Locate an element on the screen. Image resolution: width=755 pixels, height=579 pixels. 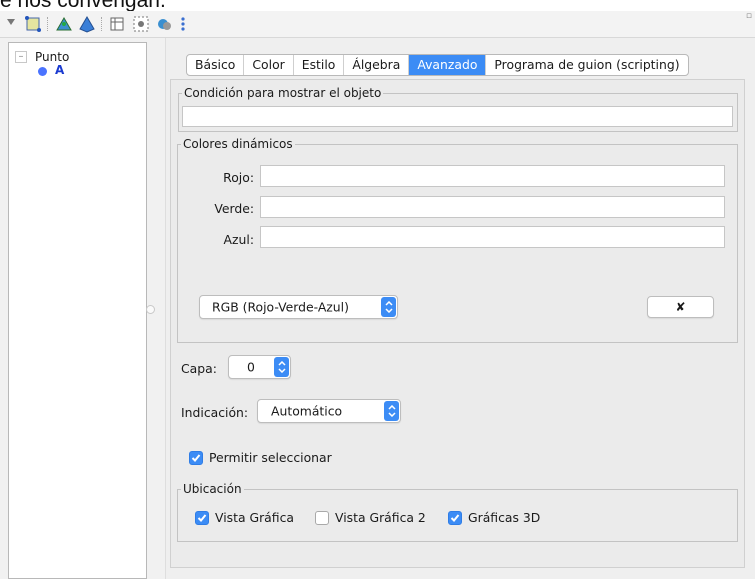
toolbar: ▫ is located at coordinates (377, 24).